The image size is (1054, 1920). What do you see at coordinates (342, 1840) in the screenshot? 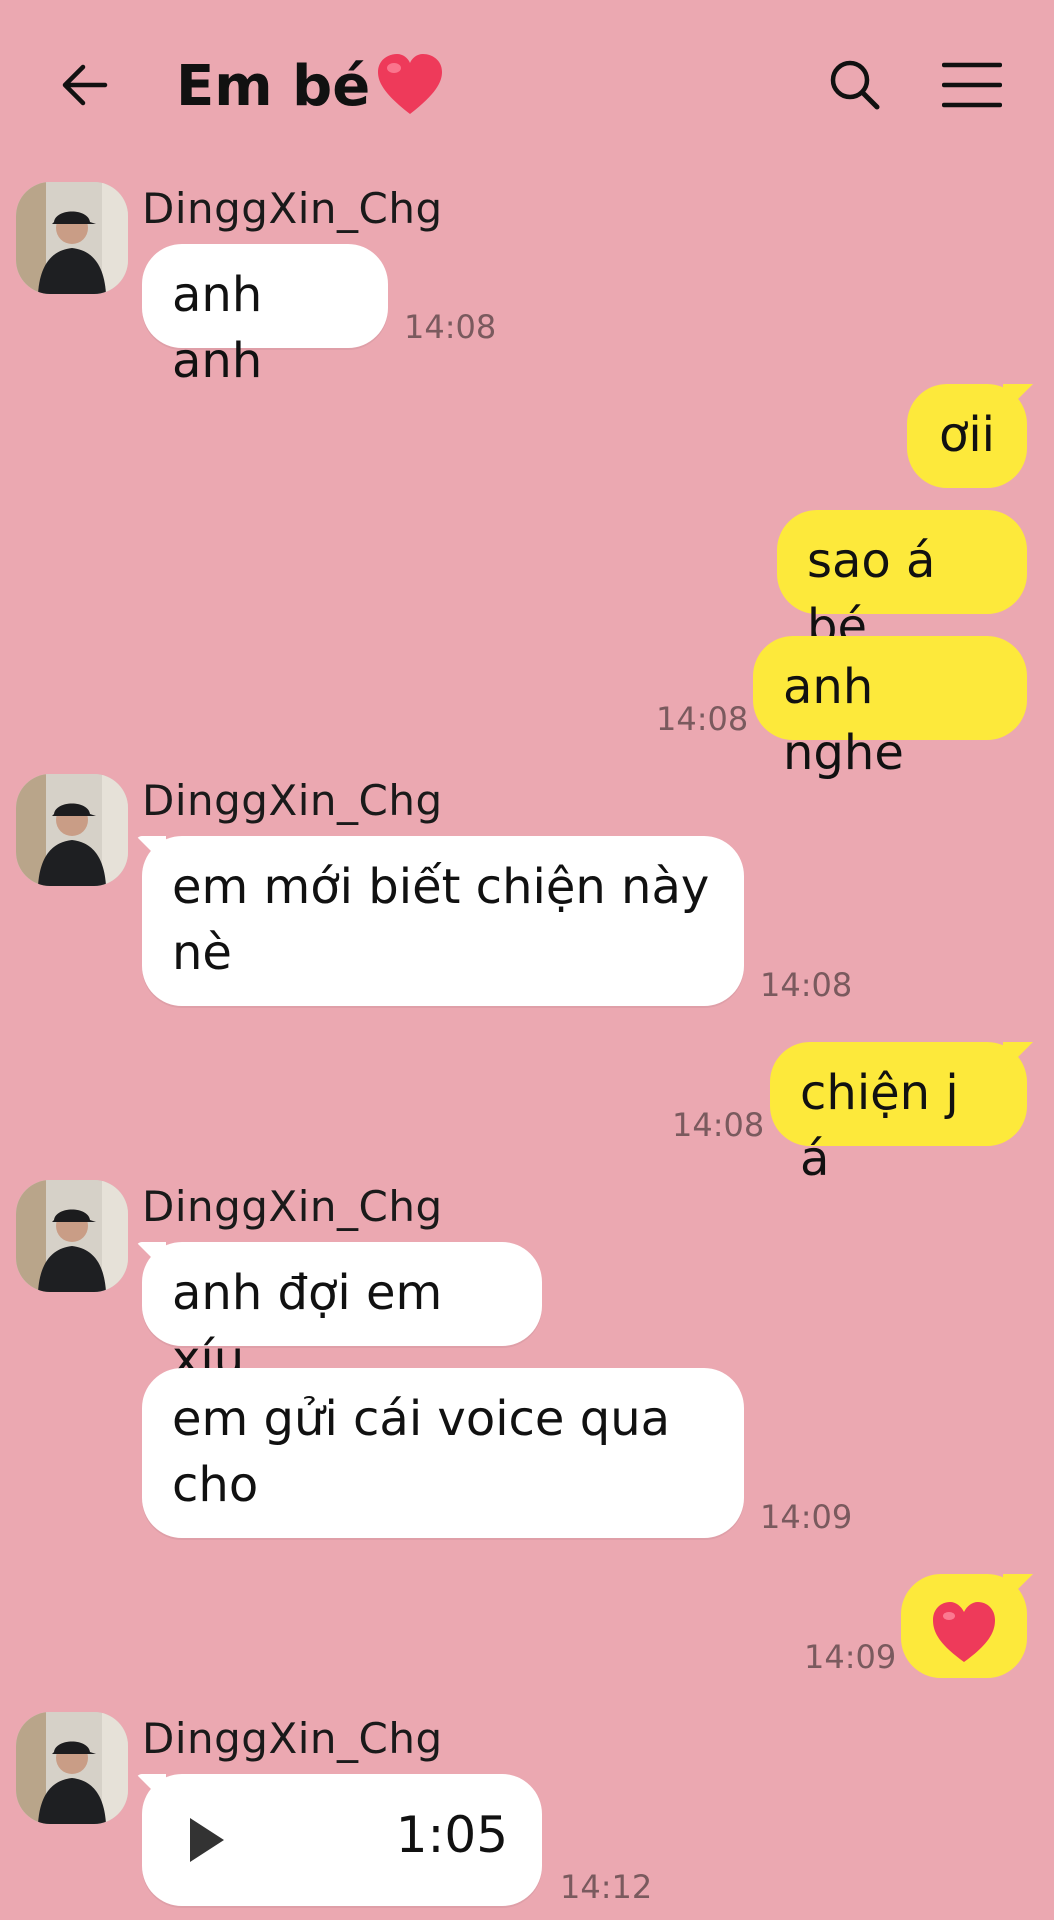
I see `voice-message-bubble: 1:05` at bounding box center [342, 1840].